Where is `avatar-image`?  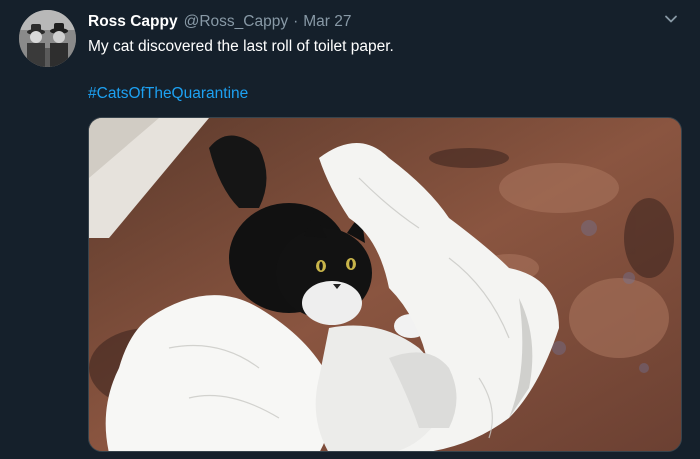
avatar-image is located at coordinates (47, 38).